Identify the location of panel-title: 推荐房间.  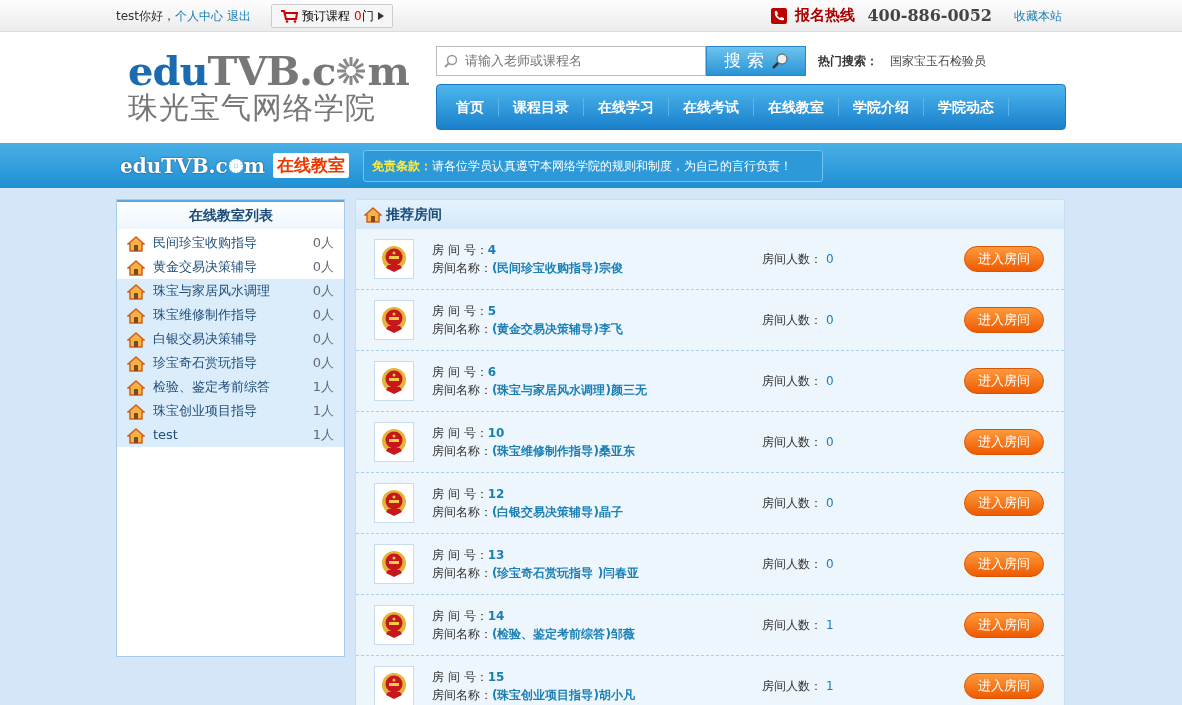
(414, 214).